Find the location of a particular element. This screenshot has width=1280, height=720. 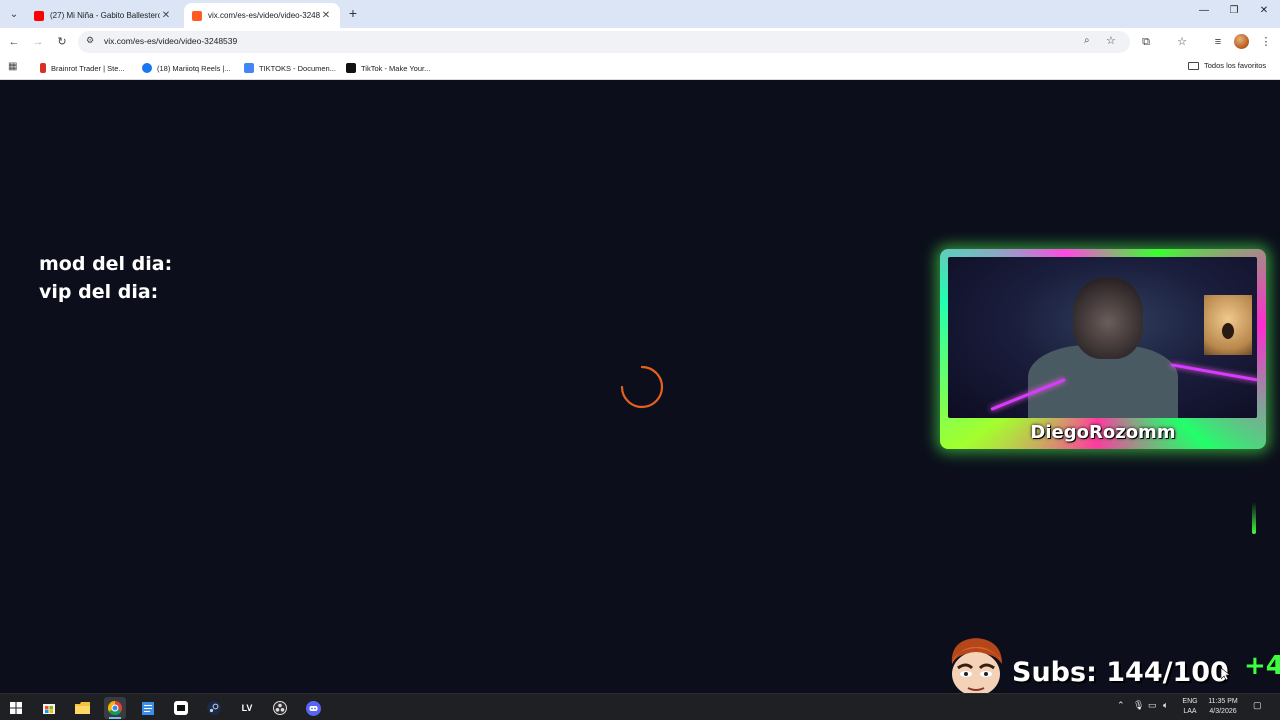

clock-time: 11:35 PM is located at coordinates (1223, 701).